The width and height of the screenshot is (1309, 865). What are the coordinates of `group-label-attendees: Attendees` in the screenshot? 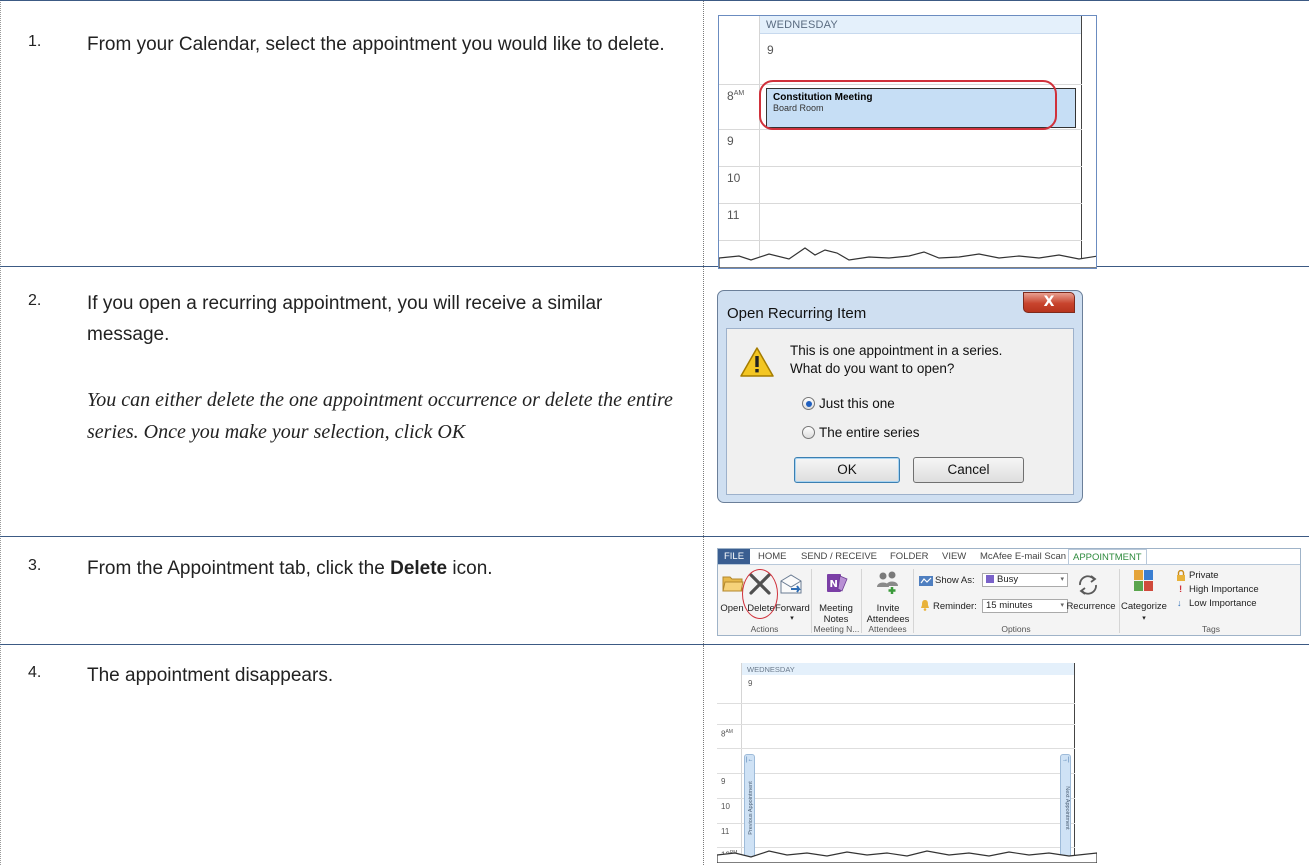 It's located at (887, 629).